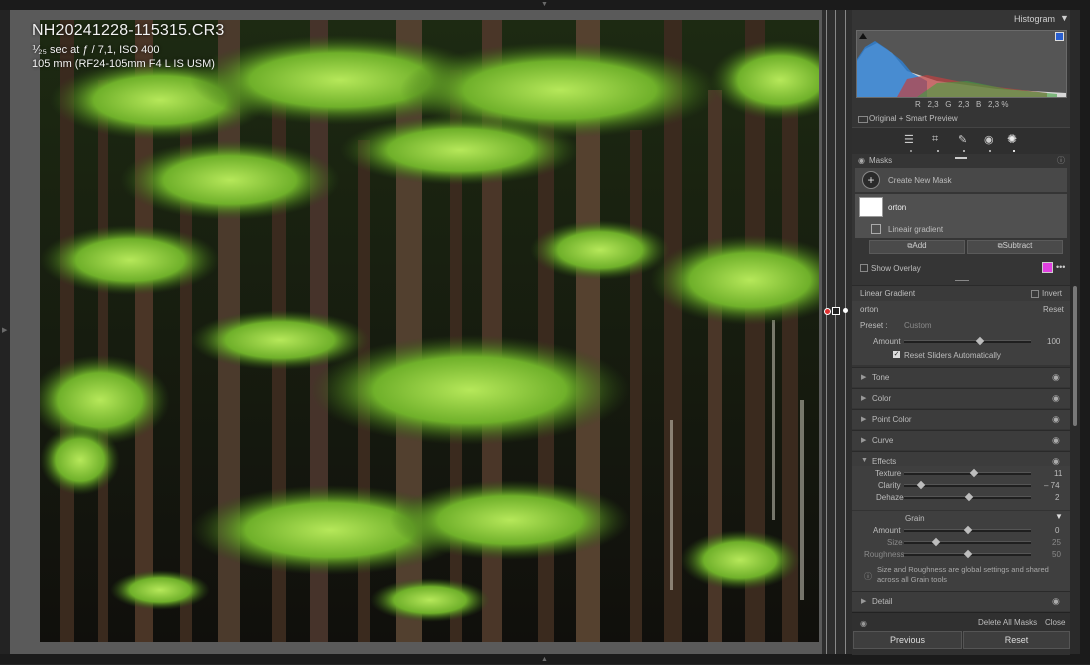 Image resolution: width=1090 pixels, height=665 pixels. What do you see at coordinates (1057, 530) in the screenshot?
I see `grain-amount-value: 0` at bounding box center [1057, 530].